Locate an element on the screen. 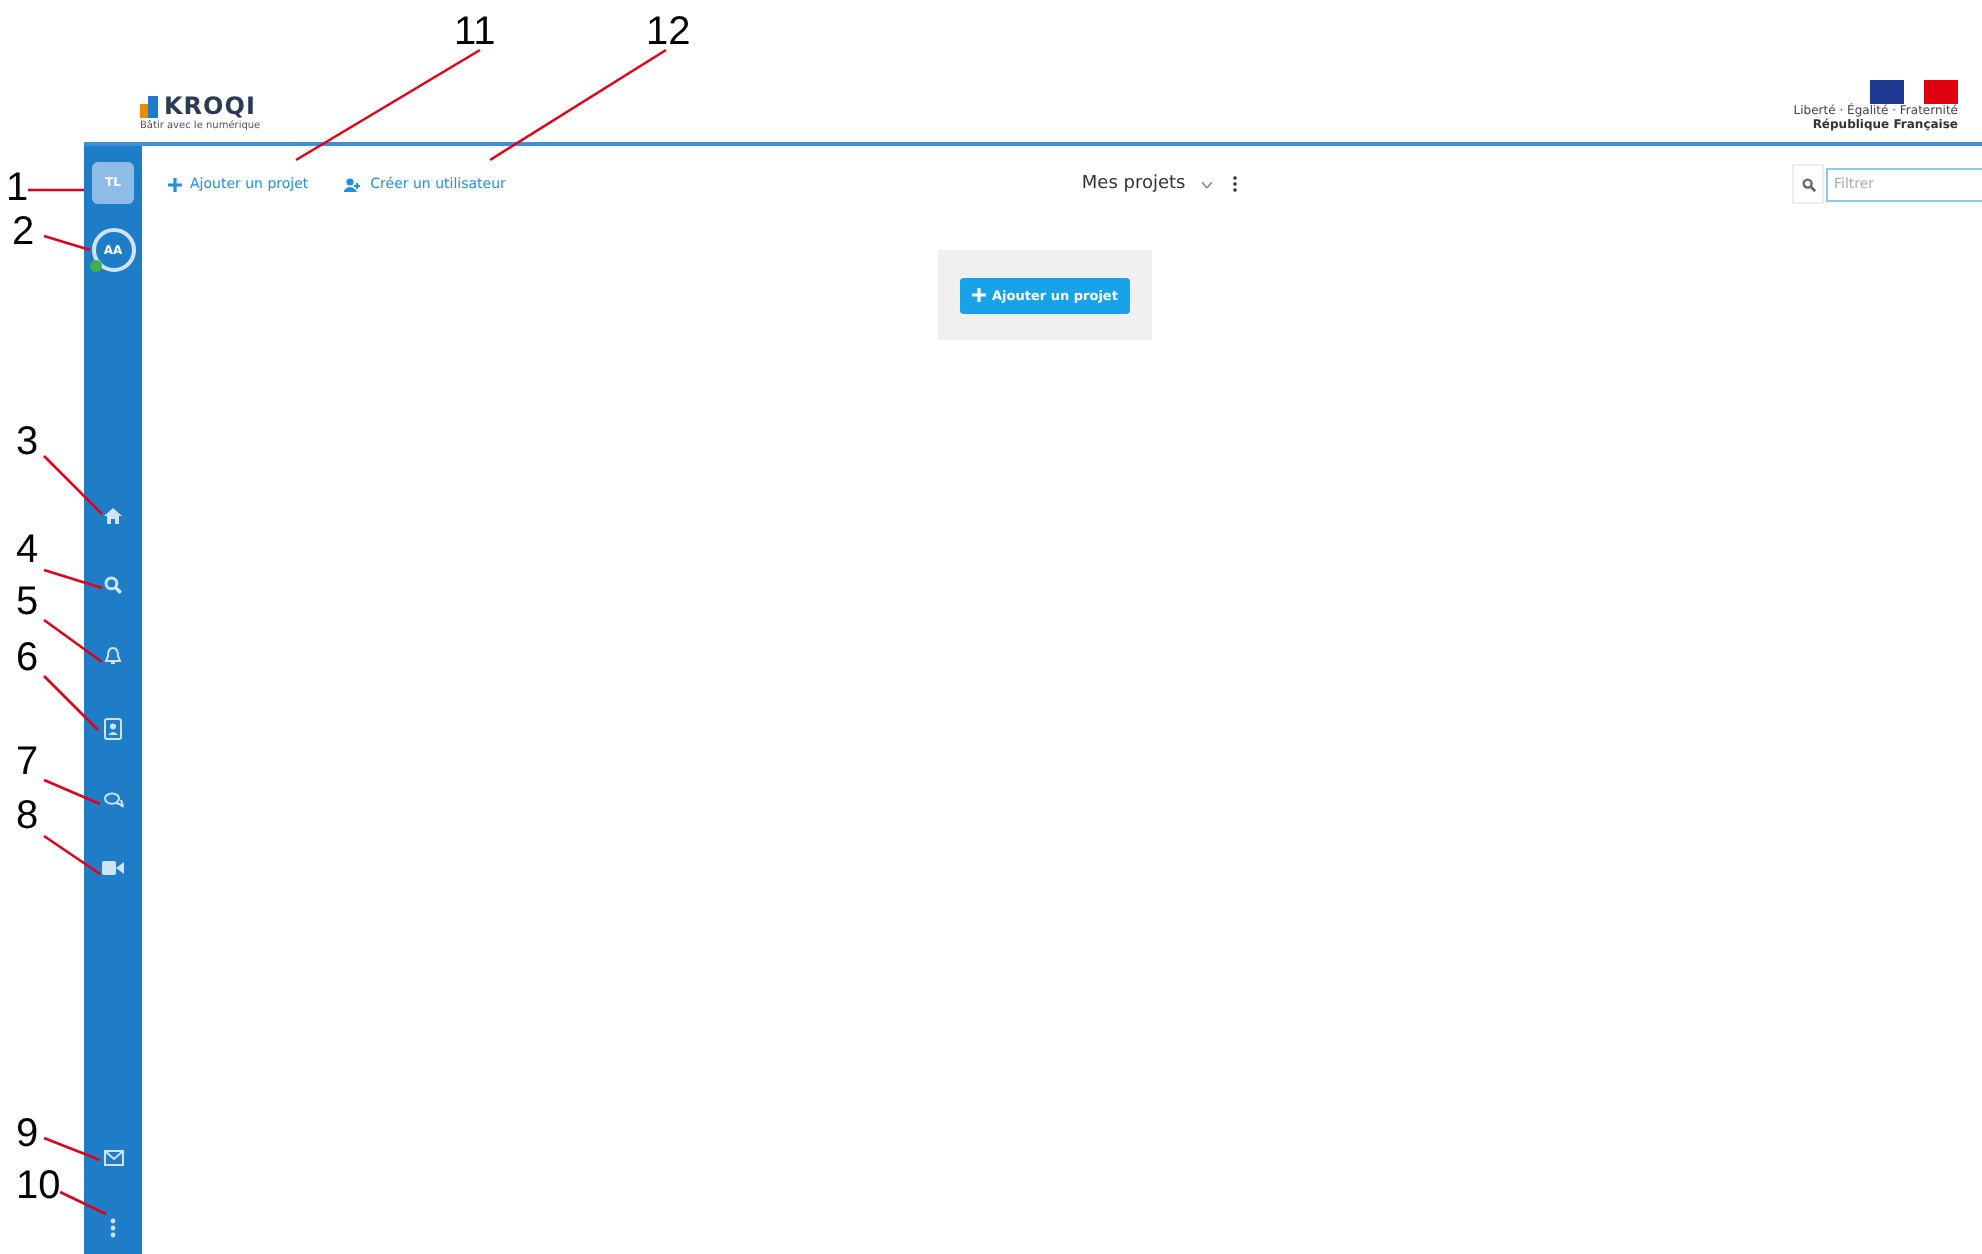  callout-number: 2 is located at coordinates (23, 232).